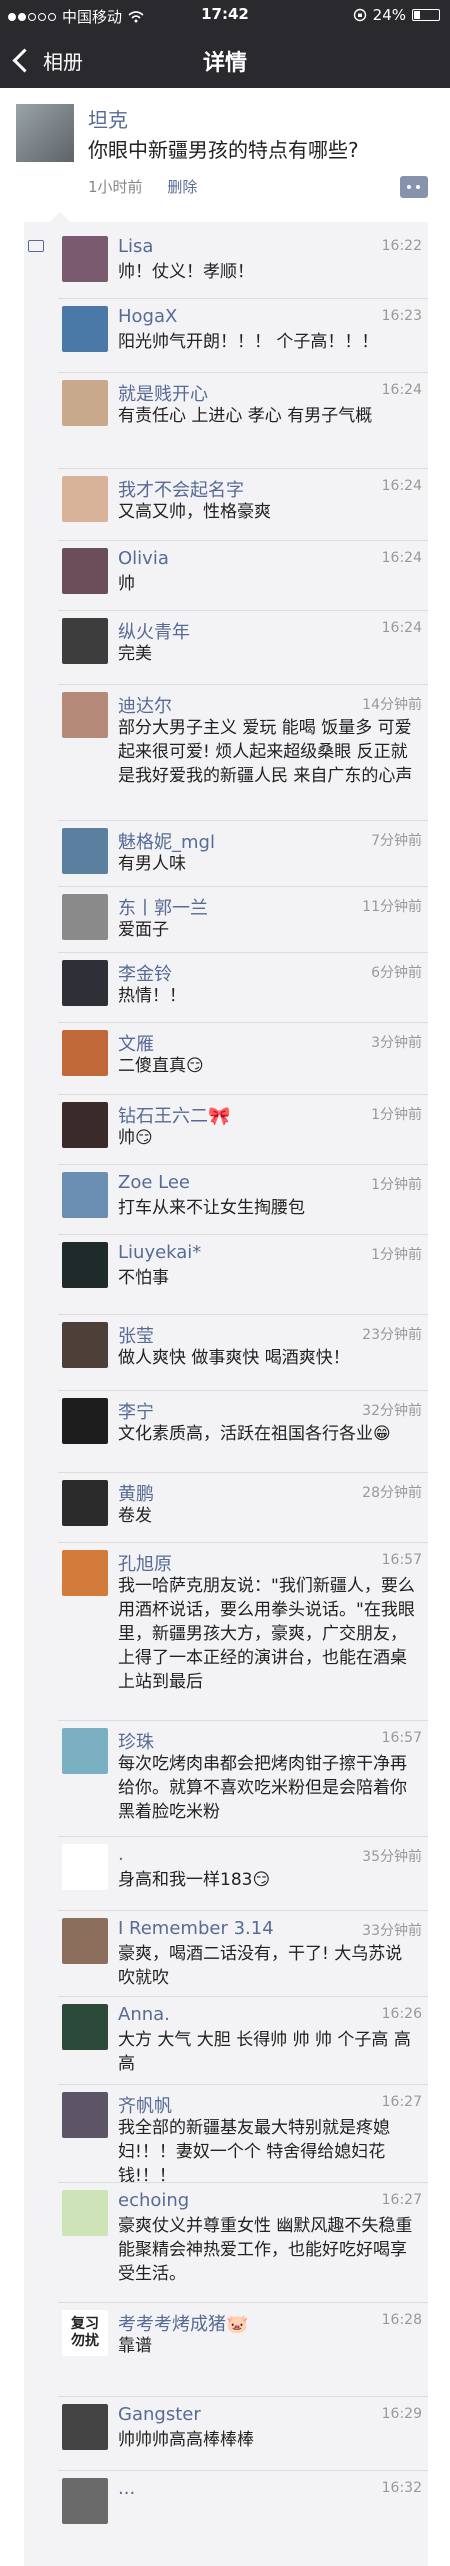 Image resolution: width=450 pixels, height=2566 pixels. I want to click on commenter-name: Olivia, so click(143, 558).